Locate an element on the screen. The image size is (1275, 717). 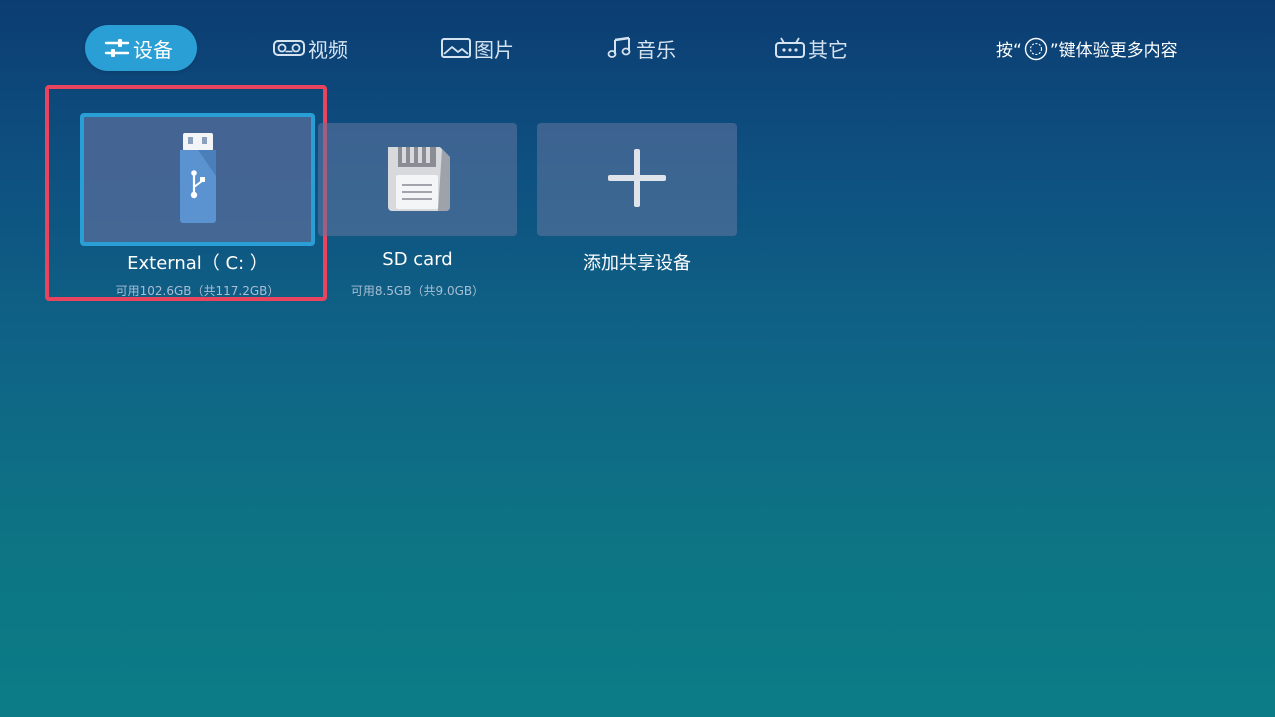
top-navigation: 设备 视频 图片 音乐 其它 按“ ”键体验更多内容 is located at coordinates (637, 48).